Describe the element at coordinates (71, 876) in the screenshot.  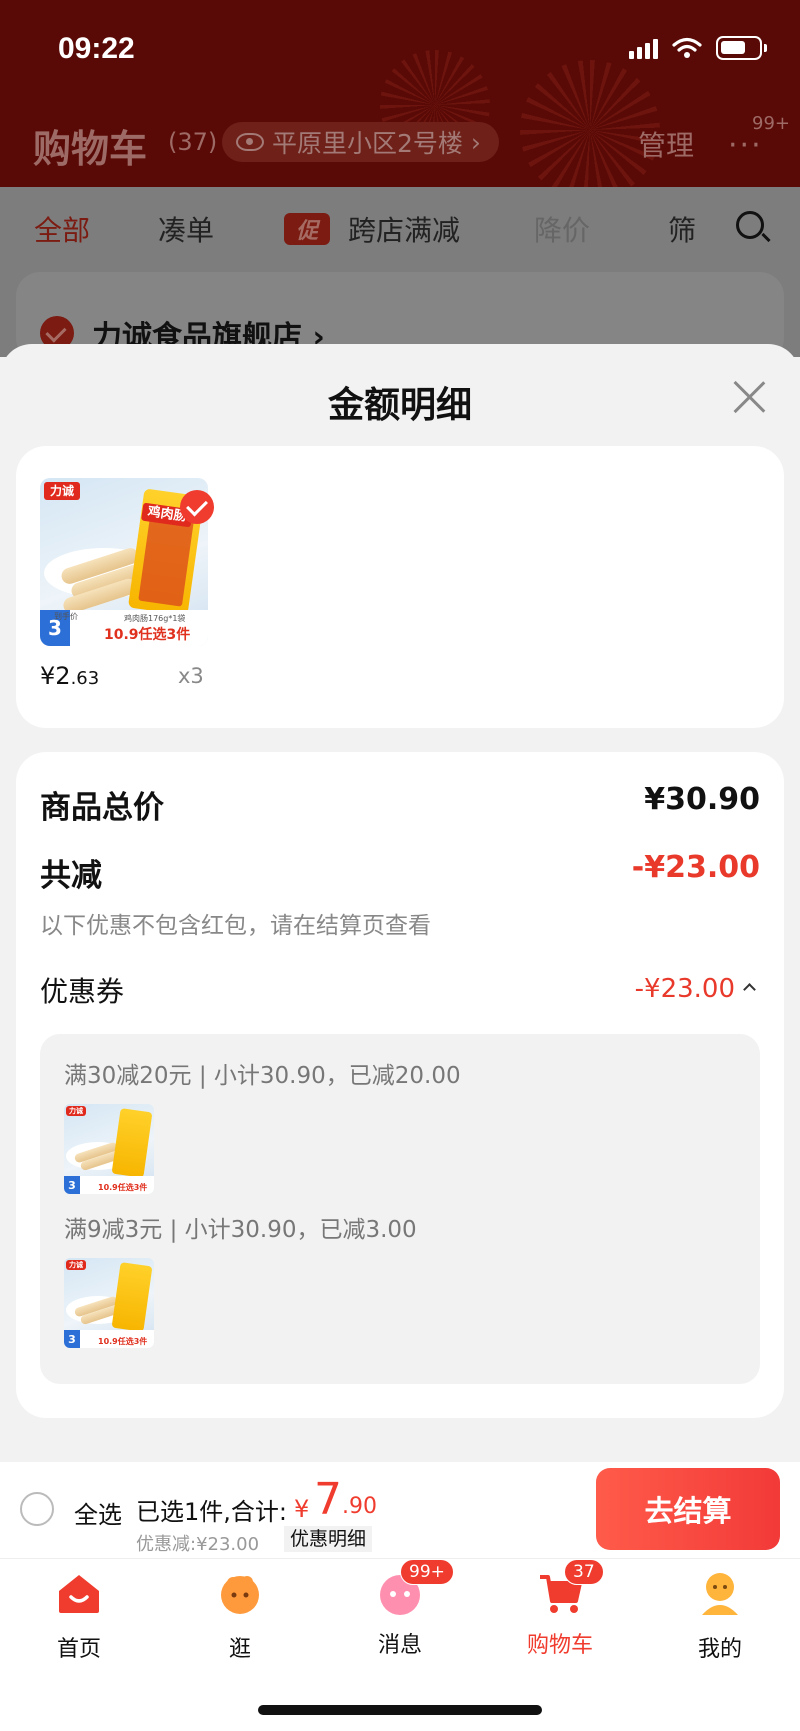
I see `reduction-label: 共减` at that location.